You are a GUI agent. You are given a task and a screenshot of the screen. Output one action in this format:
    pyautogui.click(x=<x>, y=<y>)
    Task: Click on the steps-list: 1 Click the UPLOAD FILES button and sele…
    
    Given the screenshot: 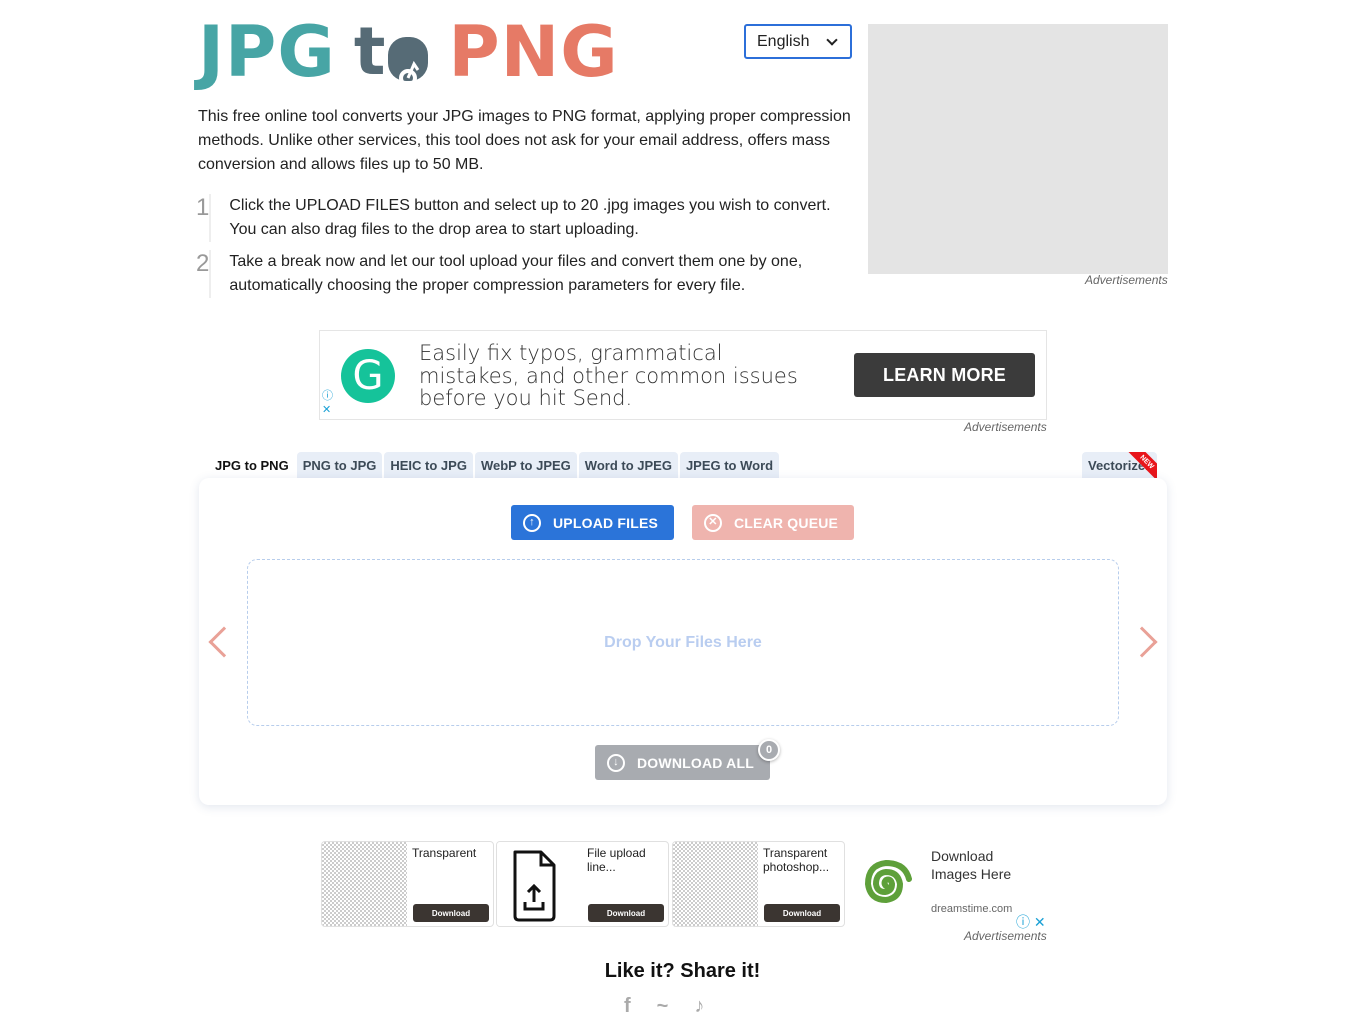 What is the action you would take?
    pyautogui.click(x=528, y=250)
    